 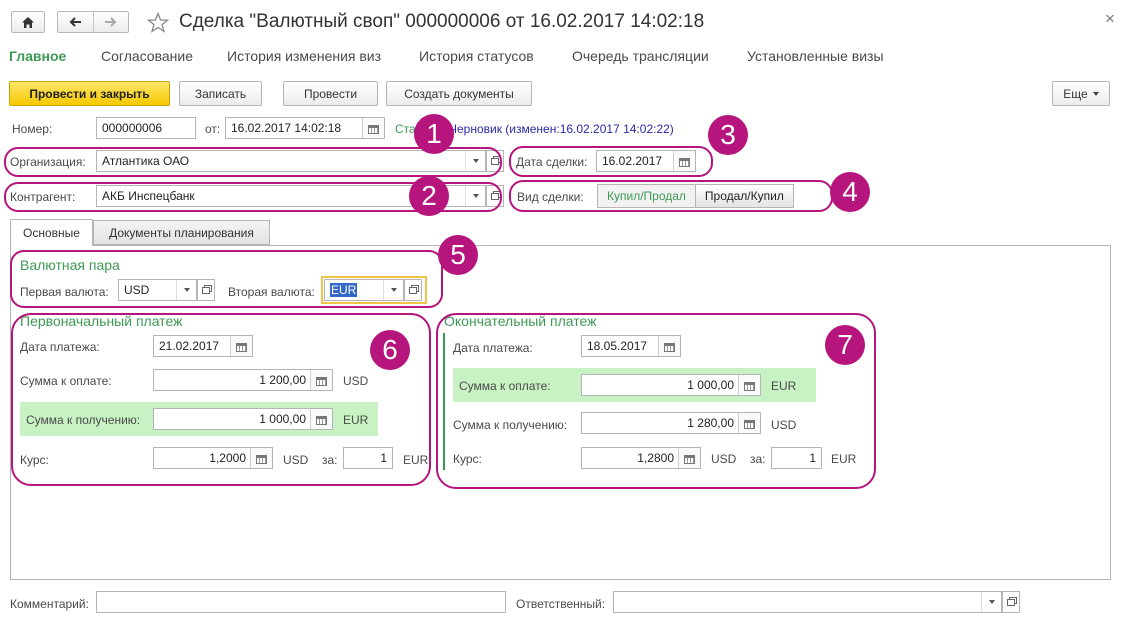 What do you see at coordinates (429, 196) in the screenshot?
I see `annotation-marker-2: 2` at bounding box center [429, 196].